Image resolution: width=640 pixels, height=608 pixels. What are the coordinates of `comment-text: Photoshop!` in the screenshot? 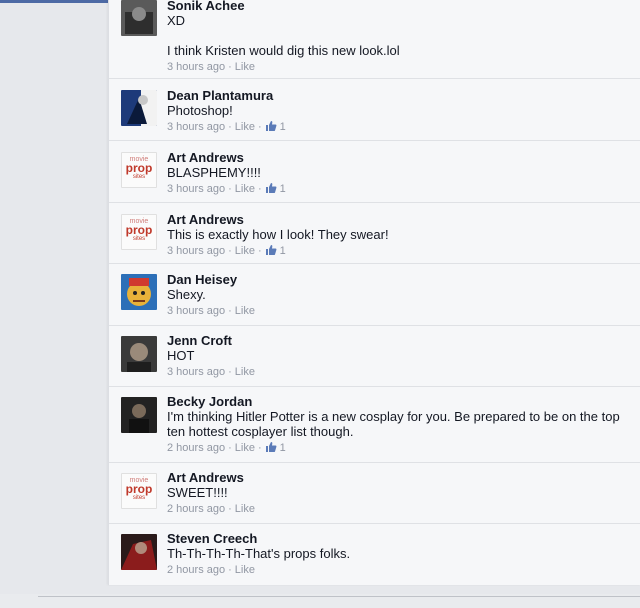 It's located at (200, 110).